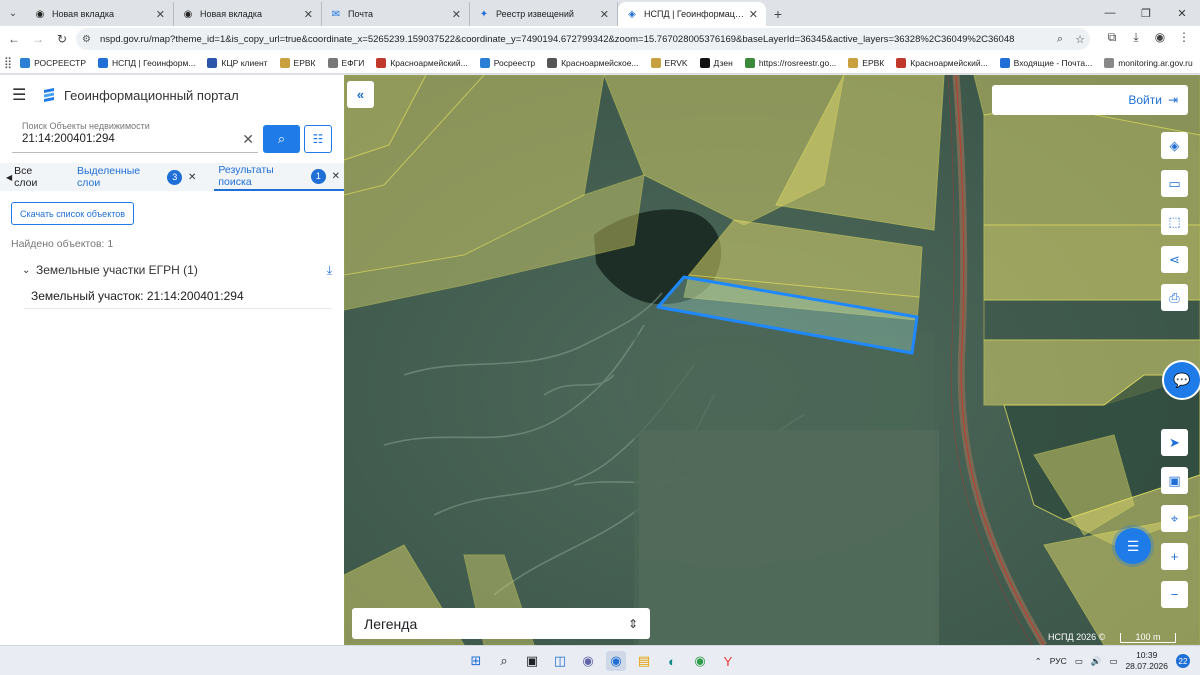  Describe the element at coordinates (669, 62) in the screenshot. I see `bookmark-item: ERVK` at that location.